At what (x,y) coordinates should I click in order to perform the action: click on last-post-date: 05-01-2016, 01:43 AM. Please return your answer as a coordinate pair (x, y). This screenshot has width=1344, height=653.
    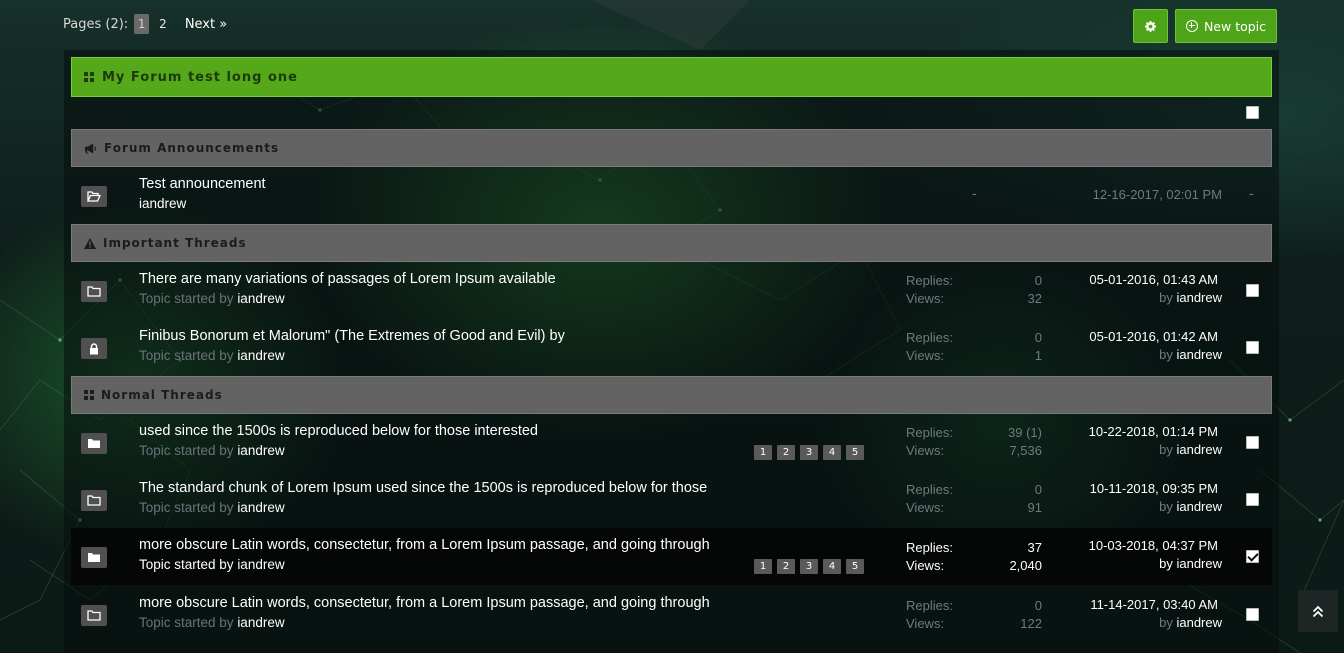
    Looking at the image, I should click on (1153, 279).